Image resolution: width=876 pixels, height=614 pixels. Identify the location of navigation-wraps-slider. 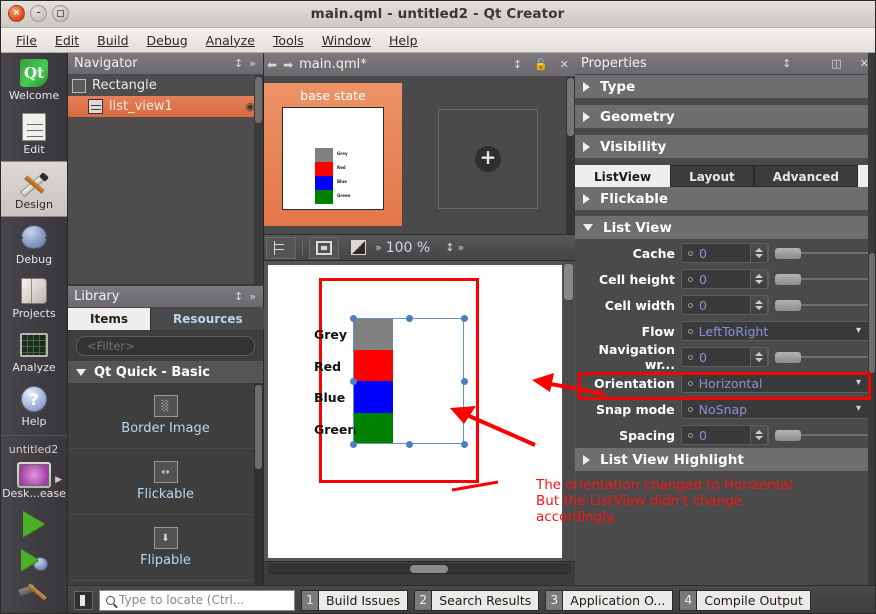
(822, 357).